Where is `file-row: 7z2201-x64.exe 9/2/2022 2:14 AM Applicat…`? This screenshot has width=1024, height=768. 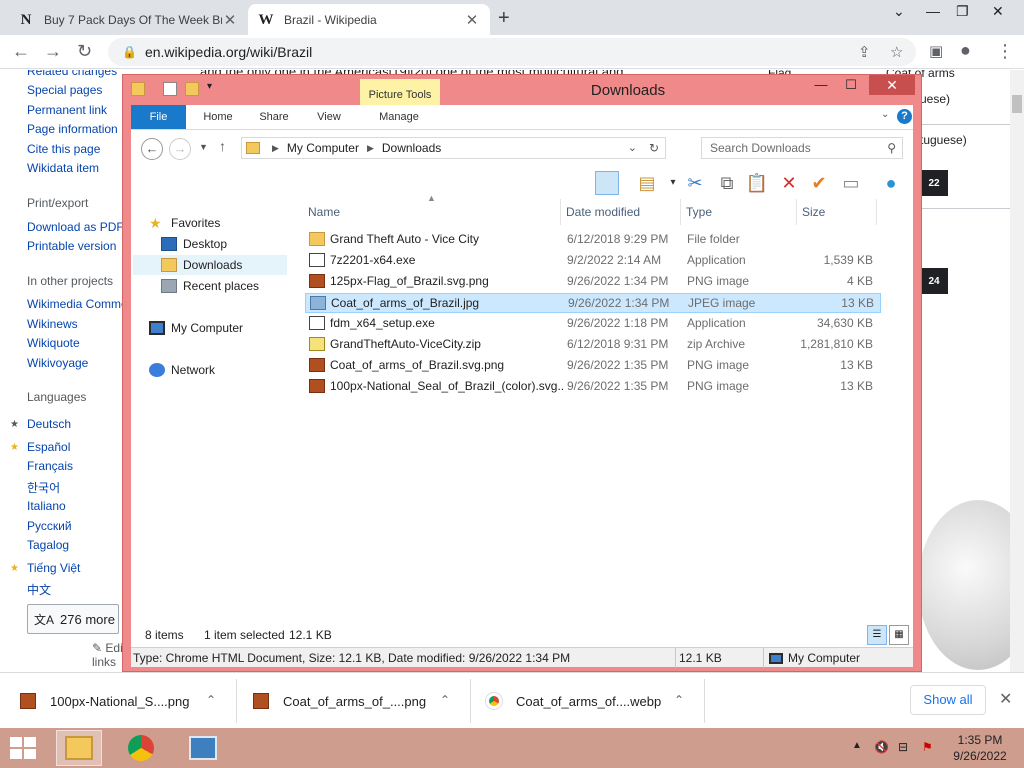 file-row: 7z2201-x64.exe 9/2/2022 2:14 AM Applicat… is located at coordinates (593, 261).